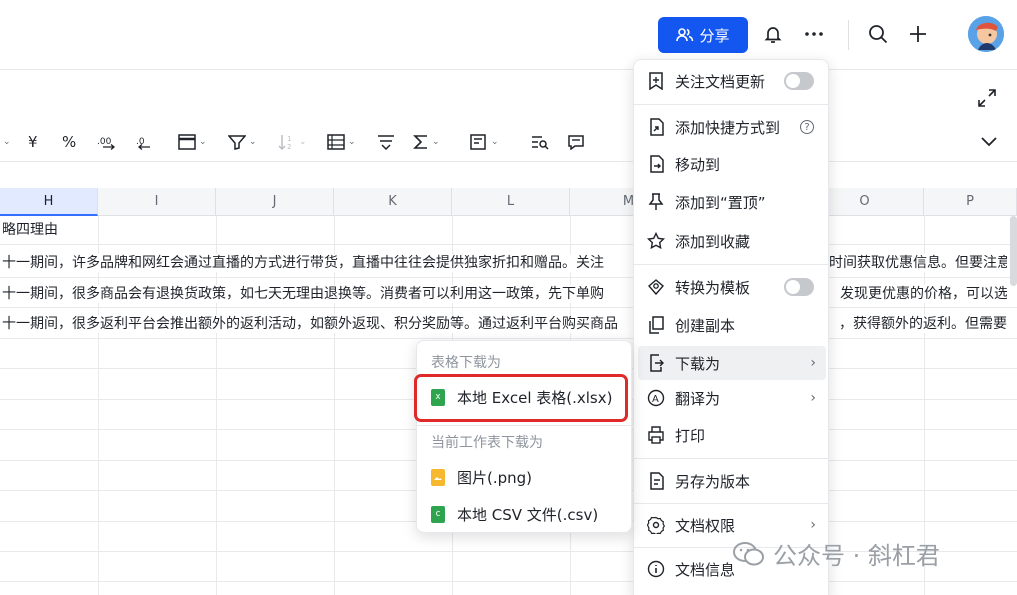  I want to click on svg-text: 2, so click(289, 146).